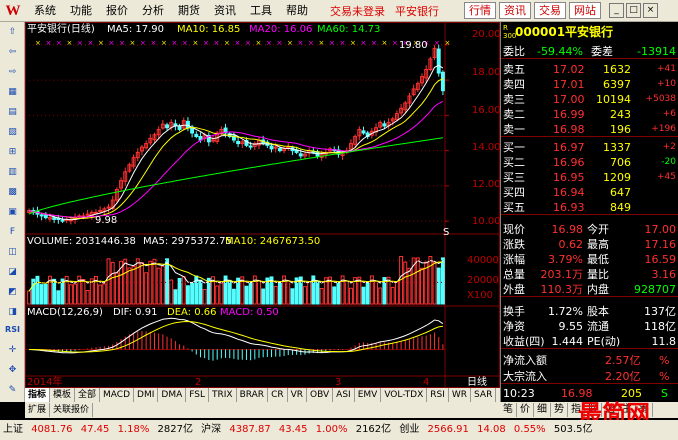 The image size is (678, 440). Describe the element at coordinates (550, 10) in the screenshot. I see `trade-button: 交易` at that location.